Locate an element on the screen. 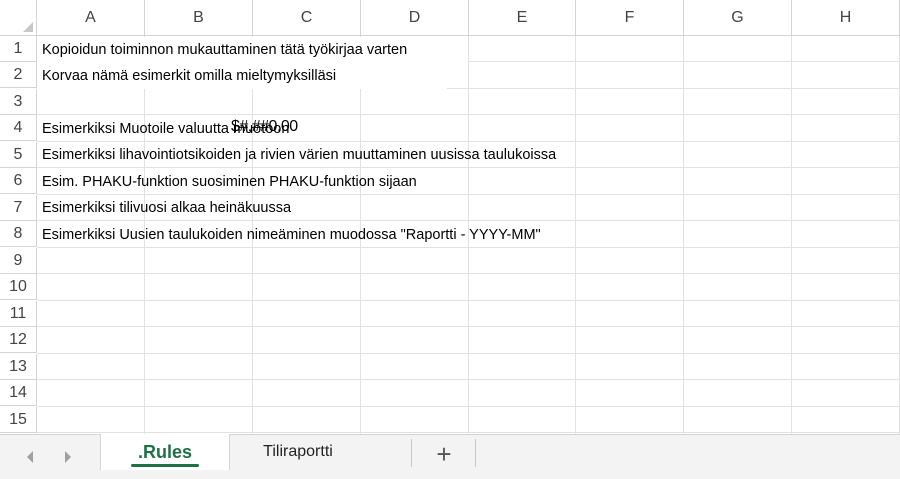 The image size is (900, 479). sheet-tab-label: Tiliraportti is located at coordinates (298, 451).